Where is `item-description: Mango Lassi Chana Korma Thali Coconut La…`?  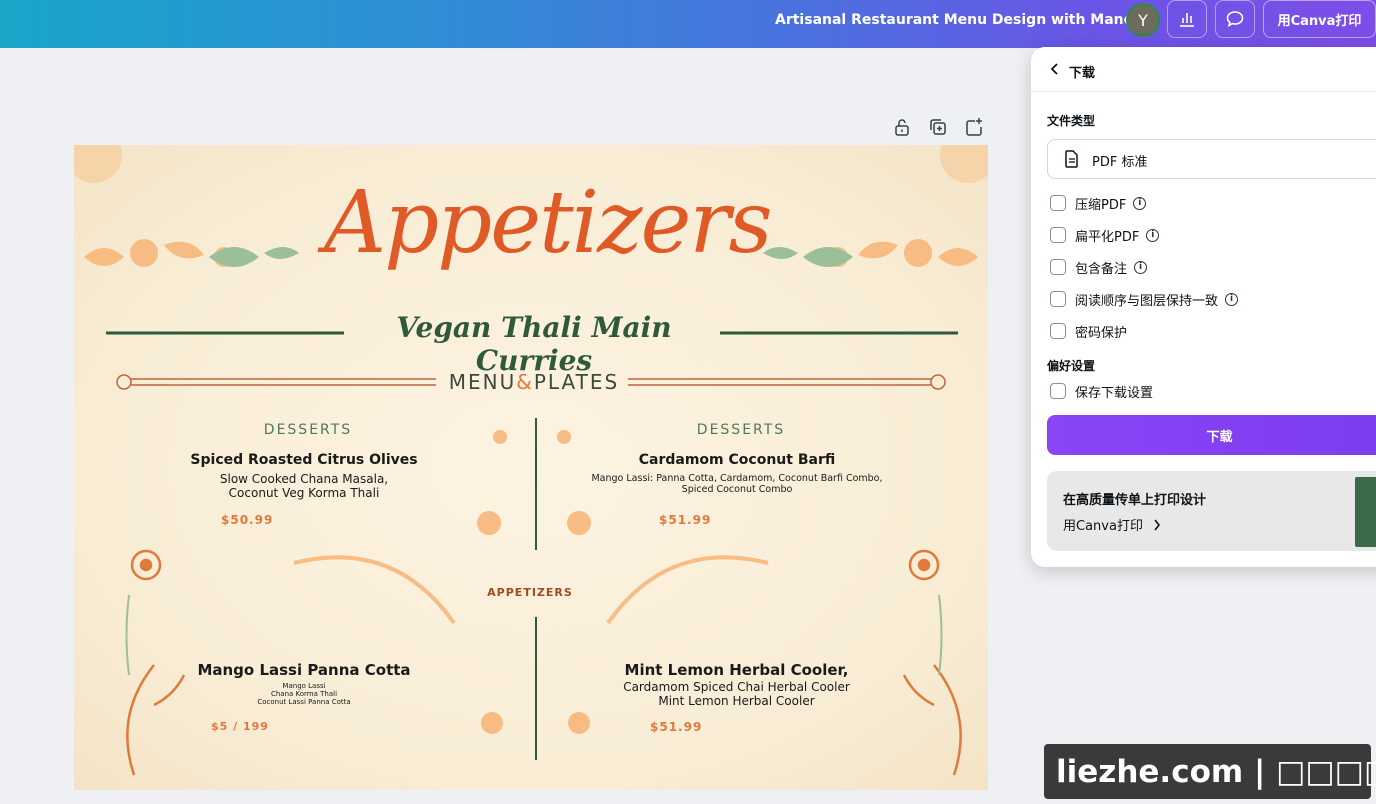
item-description: Mango Lassi Chana Korma Thali Coconut La… is located at coordinates (304, 694).